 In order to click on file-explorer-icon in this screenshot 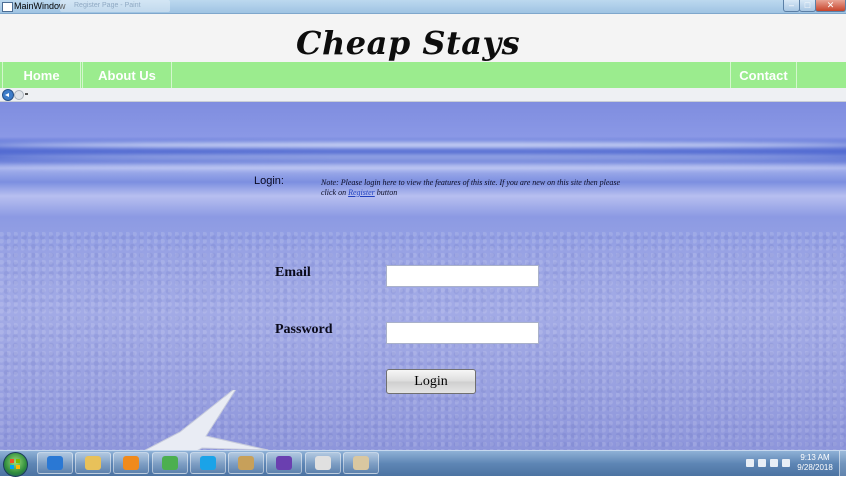, I will do `click(93, 463)`.